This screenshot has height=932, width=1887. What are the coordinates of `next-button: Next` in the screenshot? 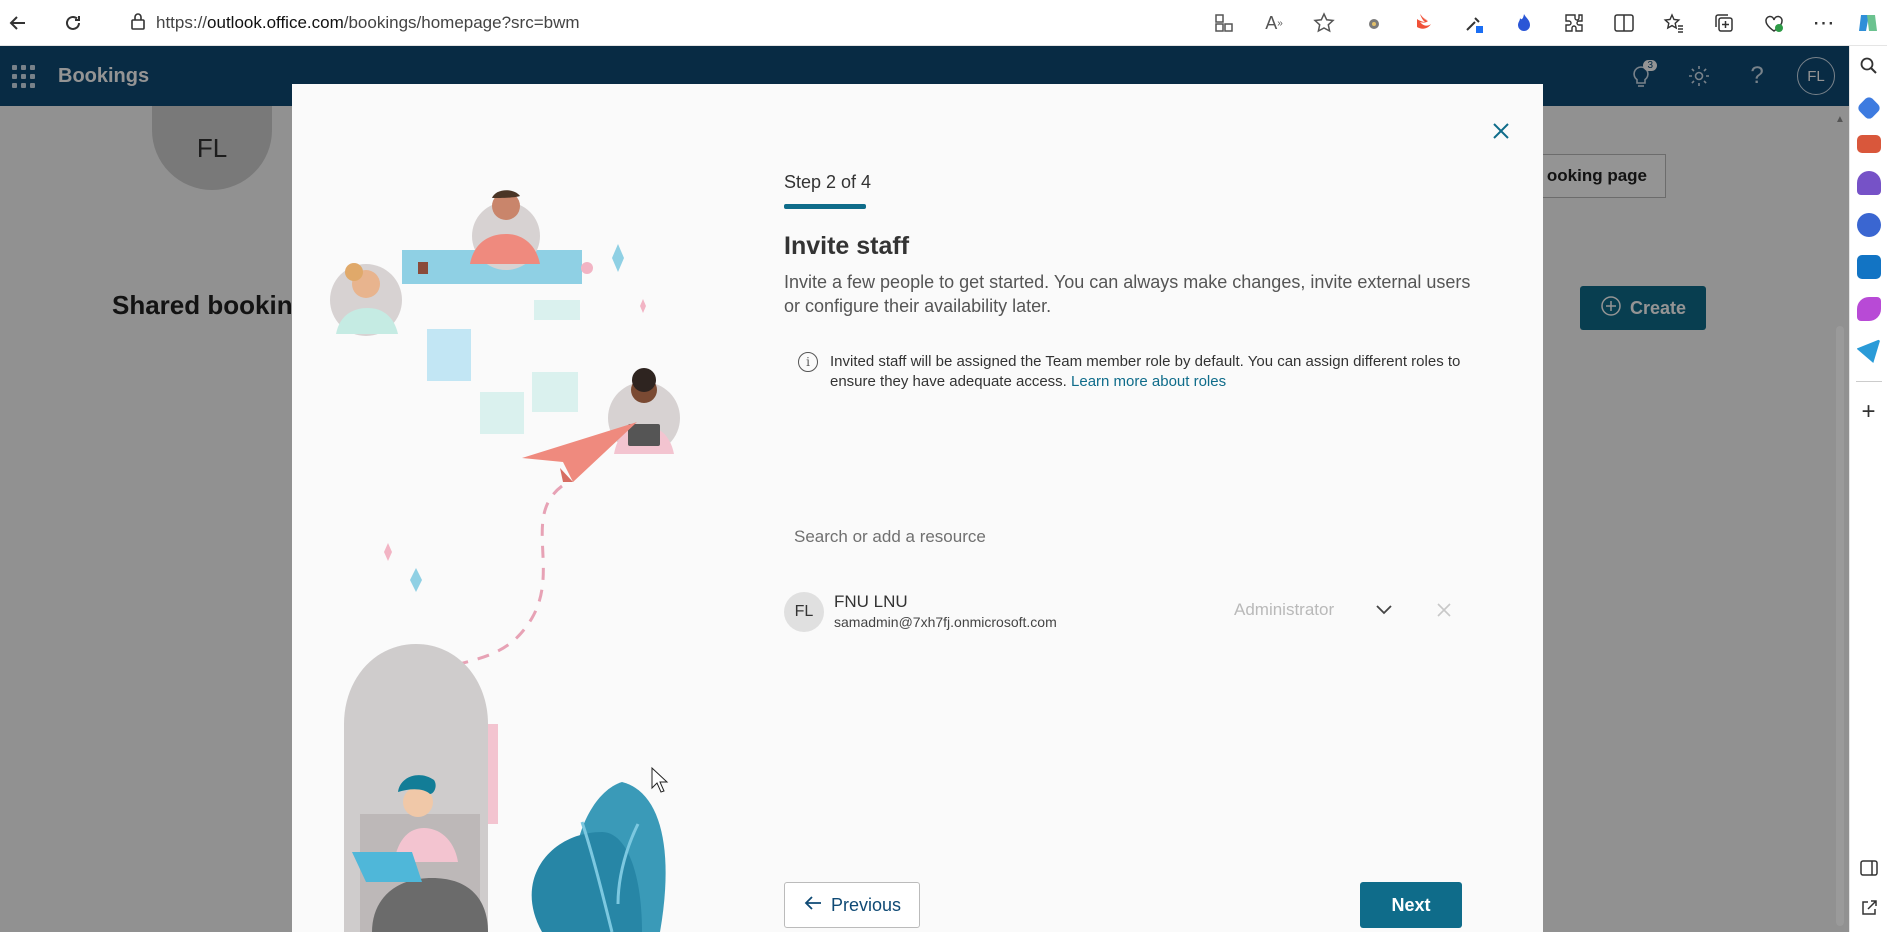 It's located at (1411, 905).